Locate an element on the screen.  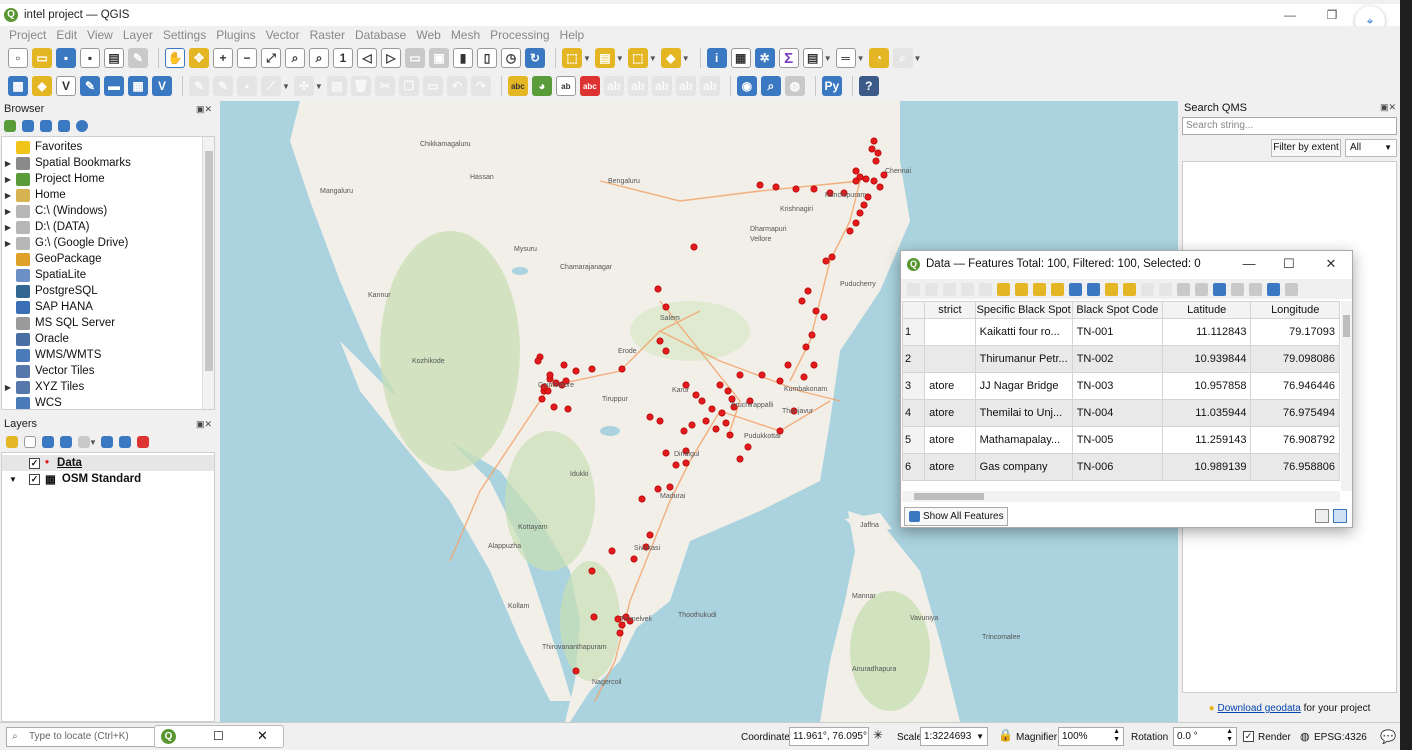
change-label-icon: ab is located at coordinates (685, 86).